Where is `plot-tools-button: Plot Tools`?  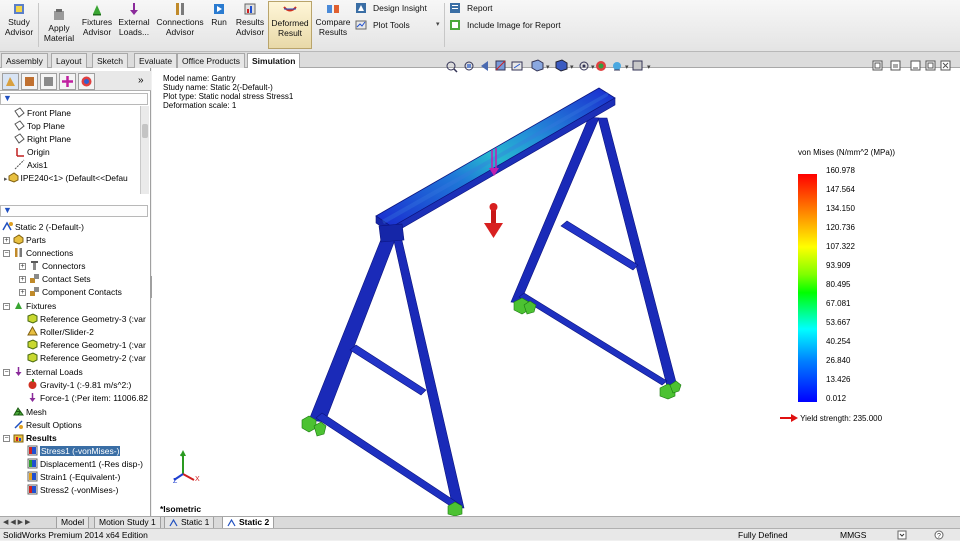 plot-tools-button: Plot Tools is located at coordinates (382, 25).